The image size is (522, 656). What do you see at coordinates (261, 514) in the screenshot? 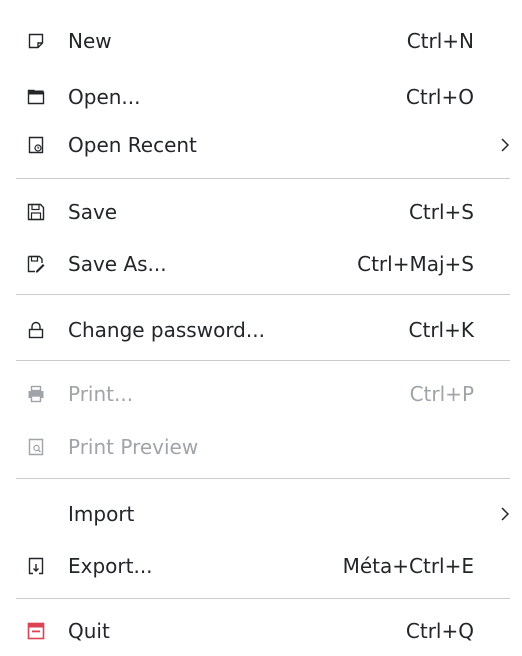
I see `menu-item-import: Import` at bounding box center [261, 514].